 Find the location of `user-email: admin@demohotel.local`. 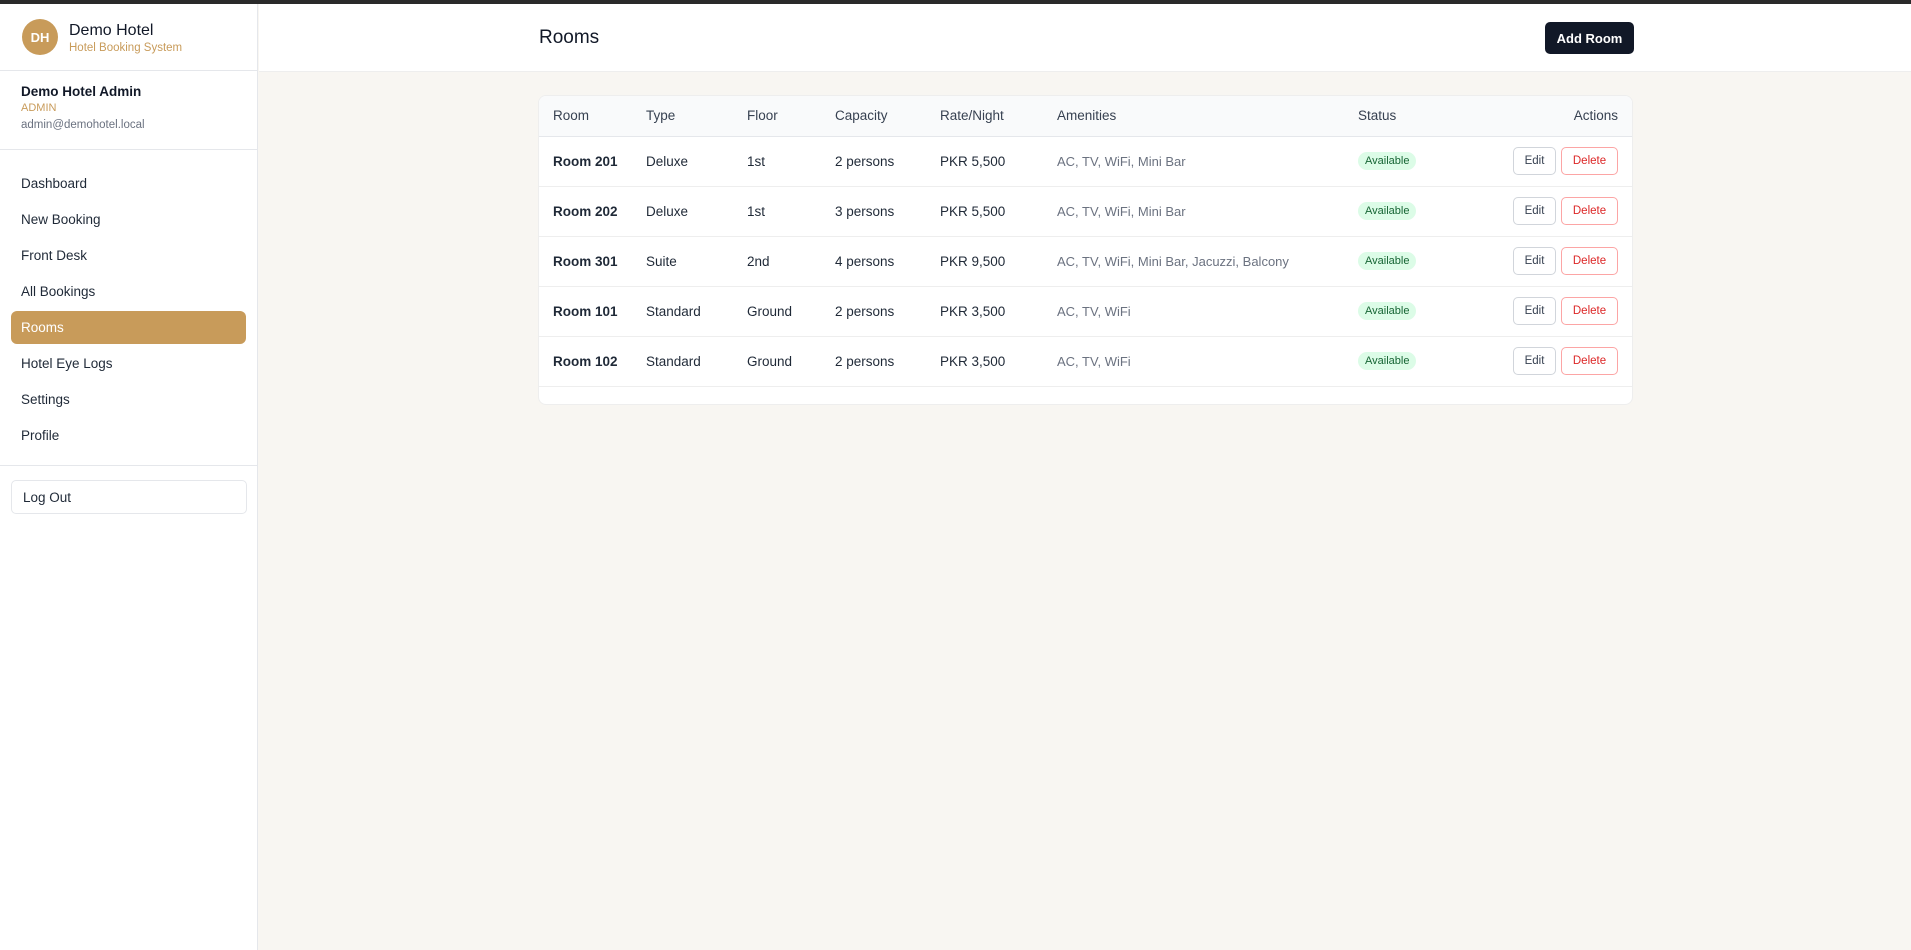

user-email: admin@demohotel.local is located at coordinates (83, 125).